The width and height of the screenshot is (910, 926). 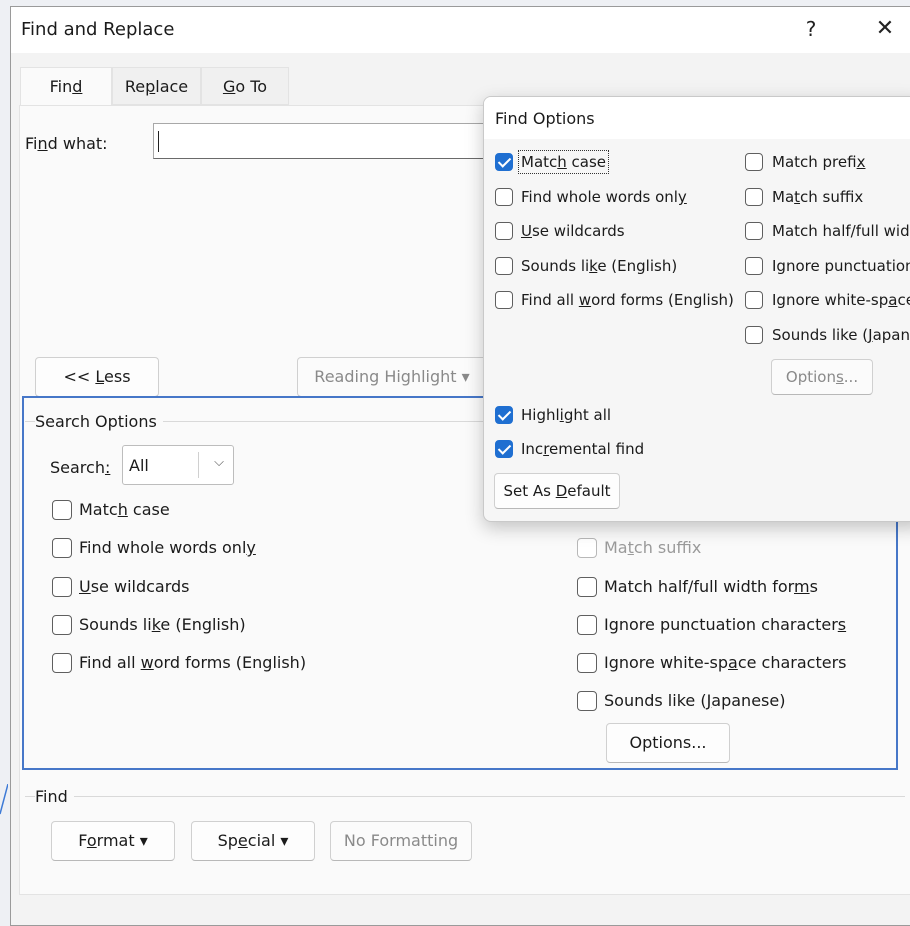 I want to click on tab-replace: Replace, so click(x=156, y=86).